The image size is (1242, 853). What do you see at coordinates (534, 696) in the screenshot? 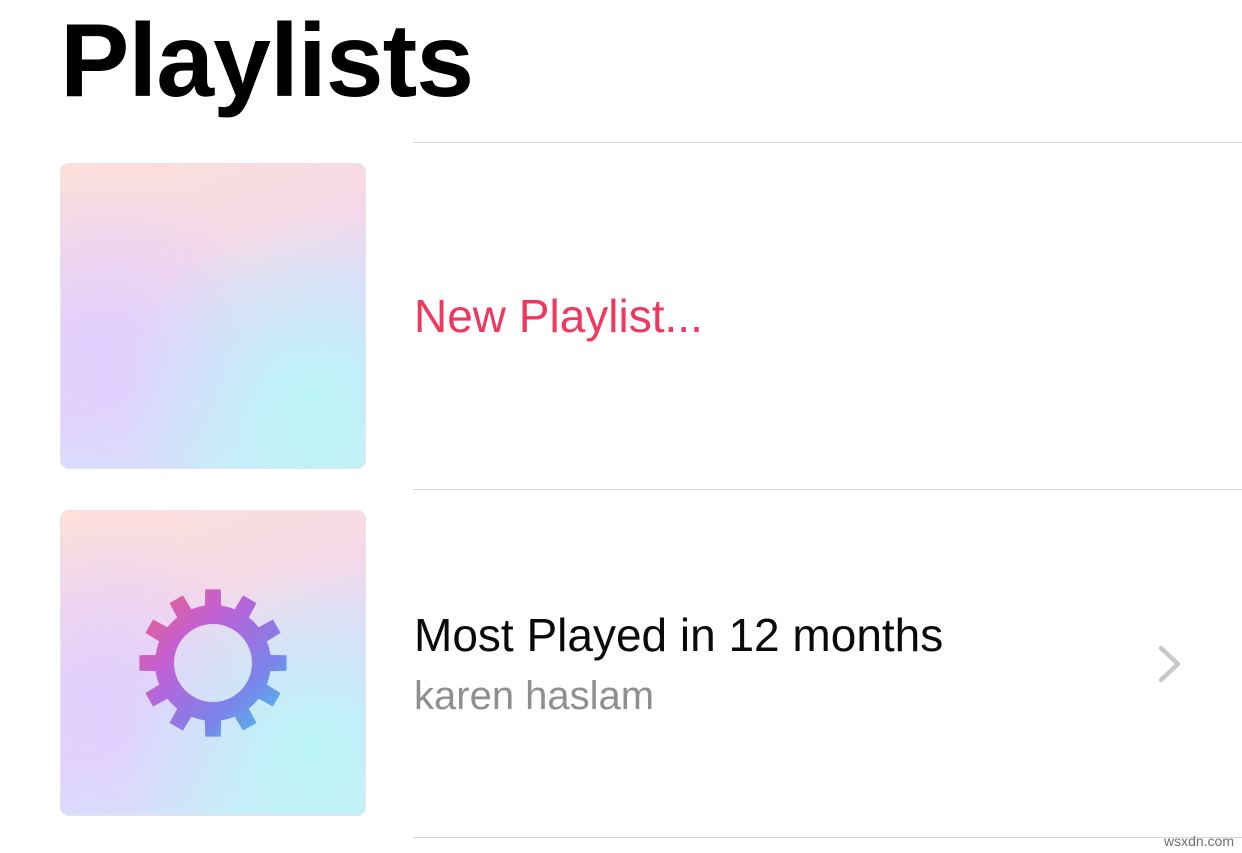
I see `playlist-owner: karen haslam` at bounding box center [534, 696].